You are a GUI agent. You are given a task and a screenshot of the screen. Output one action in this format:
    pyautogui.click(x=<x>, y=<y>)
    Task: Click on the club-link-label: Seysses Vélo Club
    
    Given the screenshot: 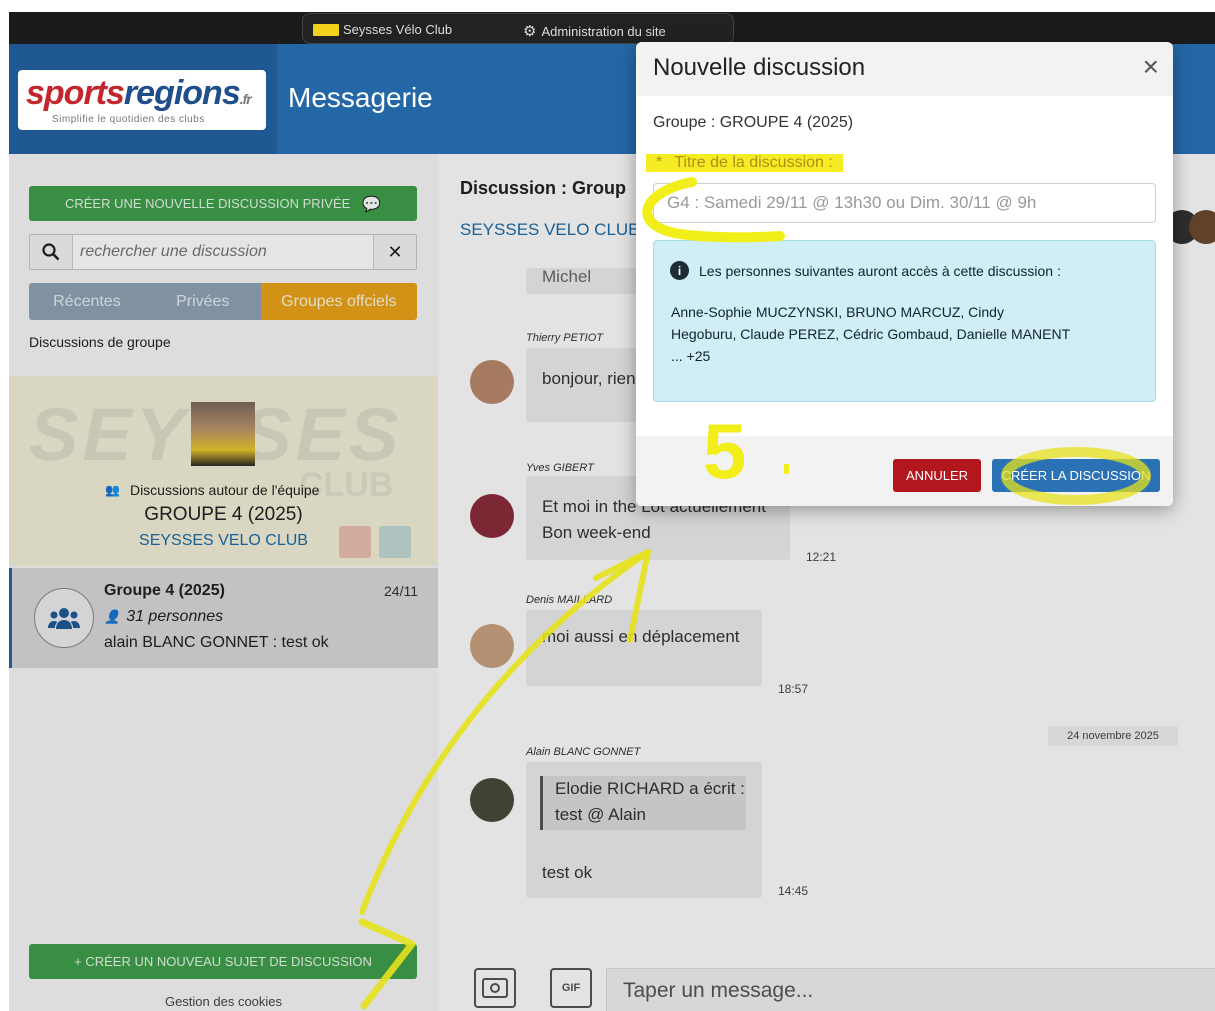 What is the action you would take?
    pyautogui.click(x=398, y=29)
    